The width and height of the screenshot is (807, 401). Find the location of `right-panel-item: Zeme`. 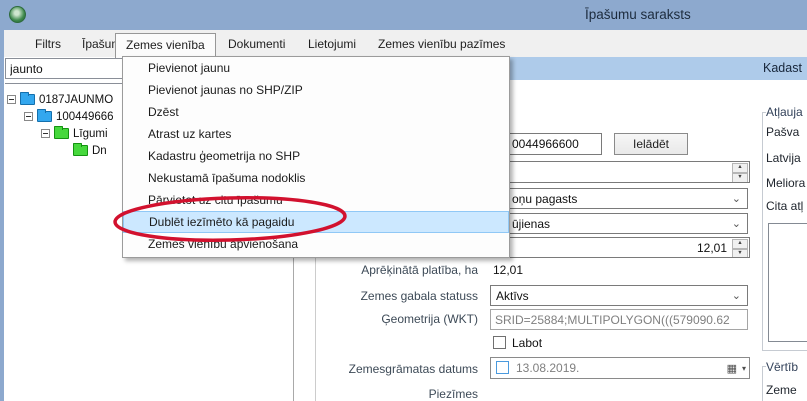

right-panel-item: Zeme is located at coordinates (781, 390).